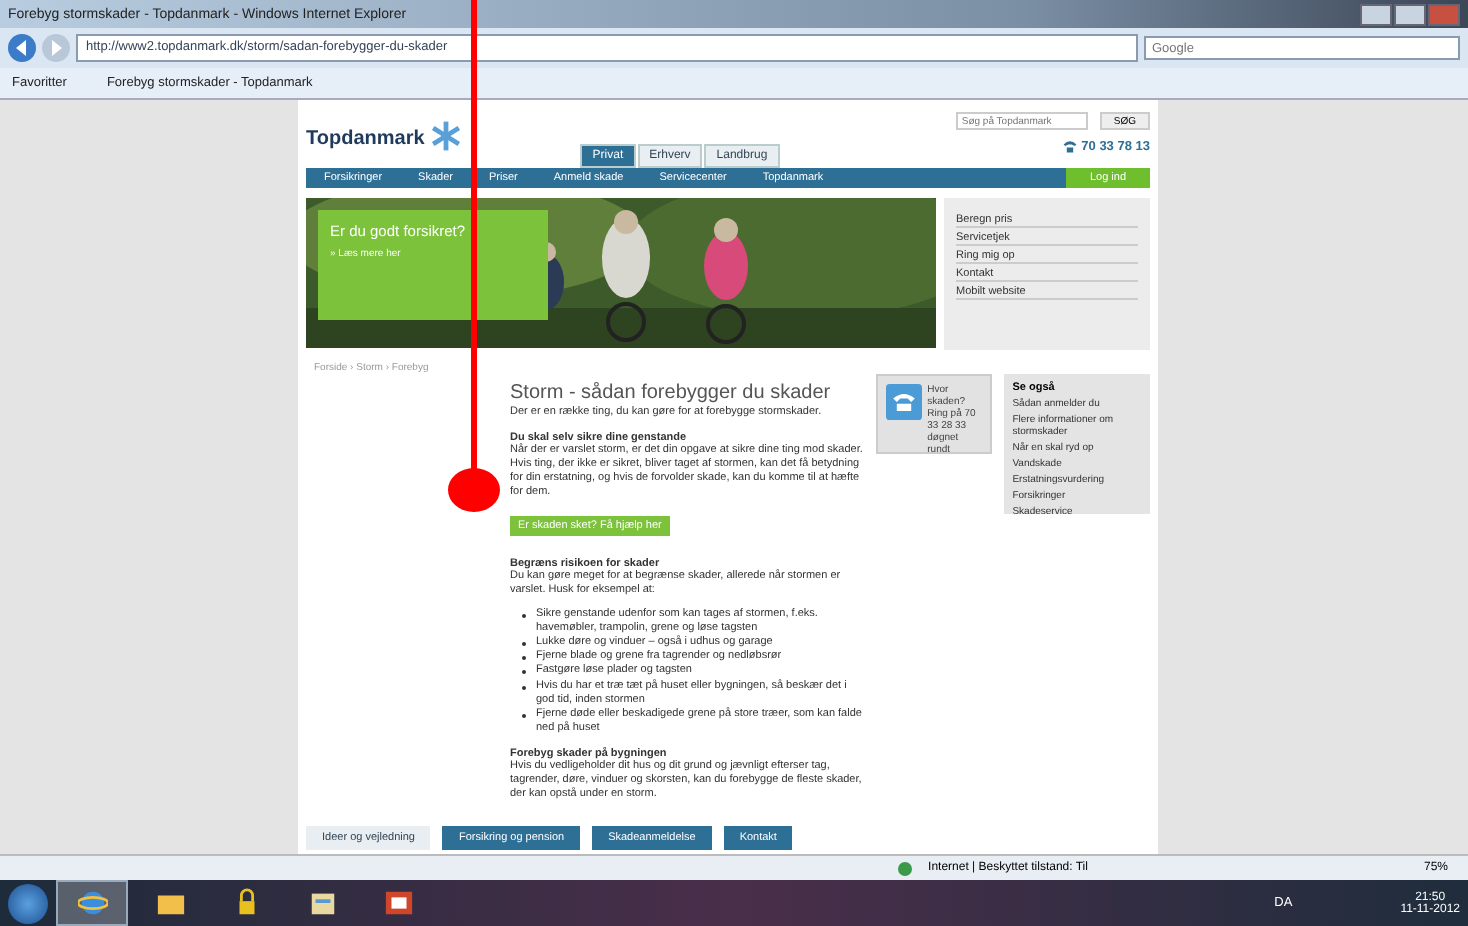 The image size is (1468, 926). I want to click on maximize-button, so click(1410, 14).